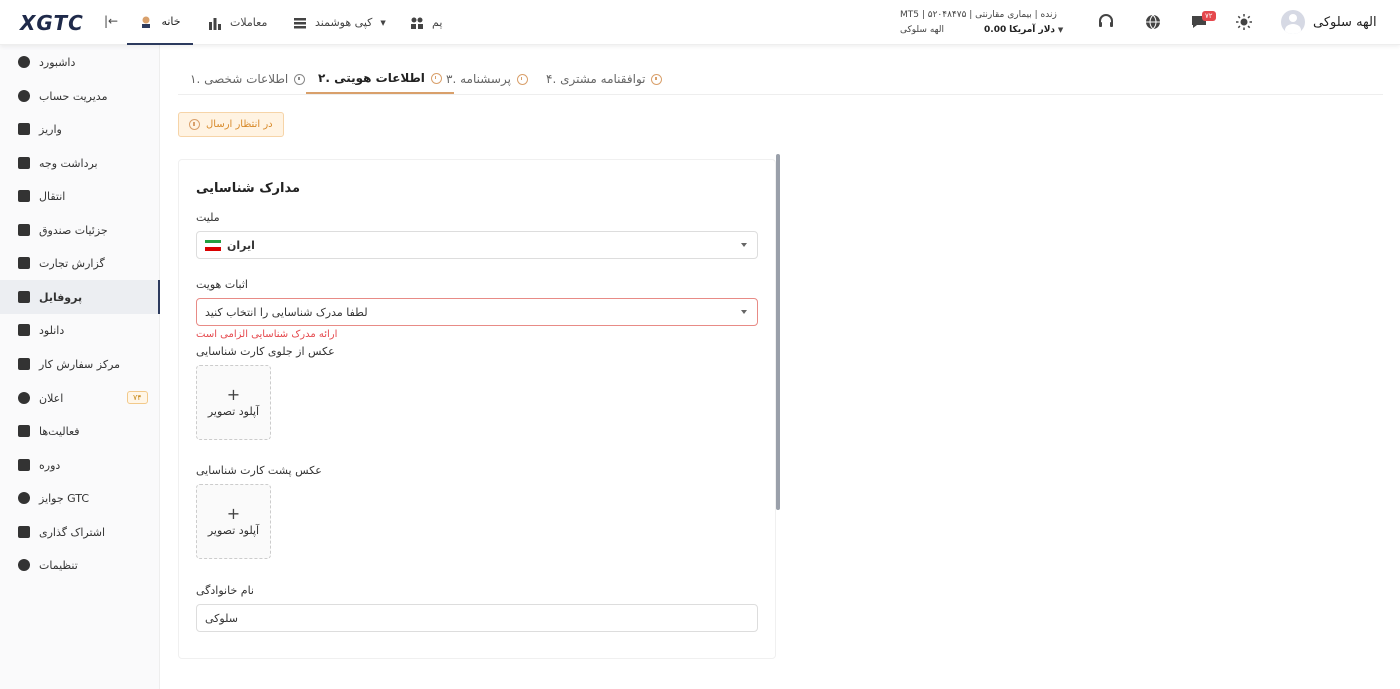  What do you see at coordinates (51, 398) in the screenshot?
I see `sidebar-item-label: اعلان` at bounding box center [51, 398].